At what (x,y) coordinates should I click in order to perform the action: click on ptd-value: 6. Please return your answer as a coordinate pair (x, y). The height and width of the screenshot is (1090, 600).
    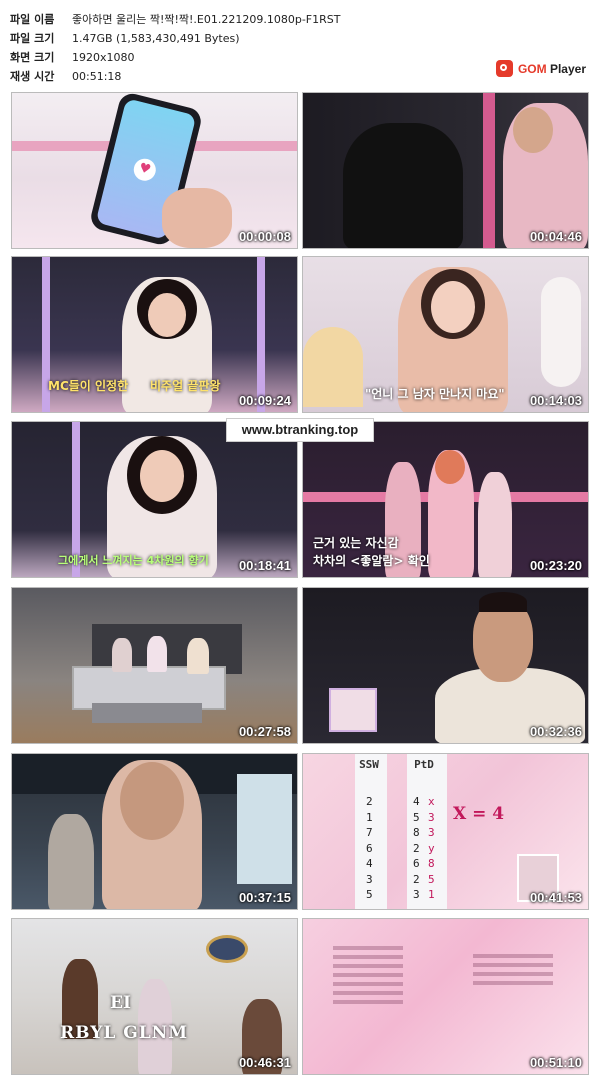
    Looking at the image, I should click on (416, 863).